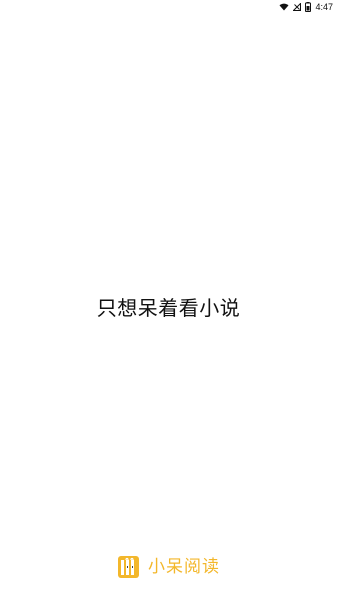  Describe the element at coordinates (324, 6) in the screenshot. I see `status-time: 4:47` at that location.